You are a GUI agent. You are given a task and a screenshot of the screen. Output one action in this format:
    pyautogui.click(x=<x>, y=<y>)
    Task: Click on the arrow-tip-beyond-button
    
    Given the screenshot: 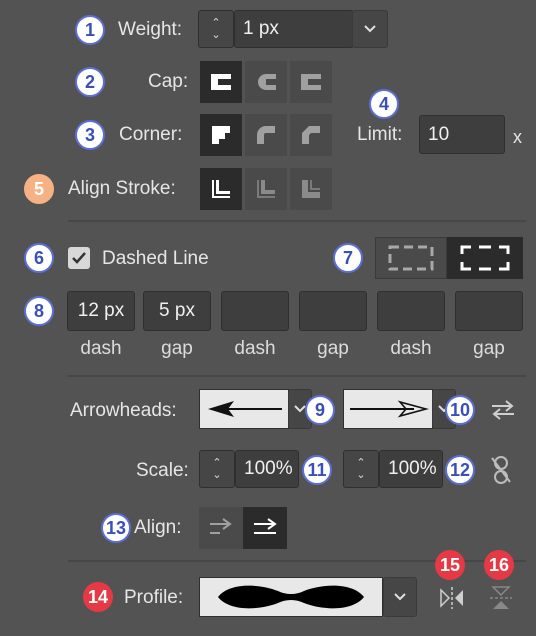 What is the action you would take?
    pyautogui.click(x=221, y=528)
    